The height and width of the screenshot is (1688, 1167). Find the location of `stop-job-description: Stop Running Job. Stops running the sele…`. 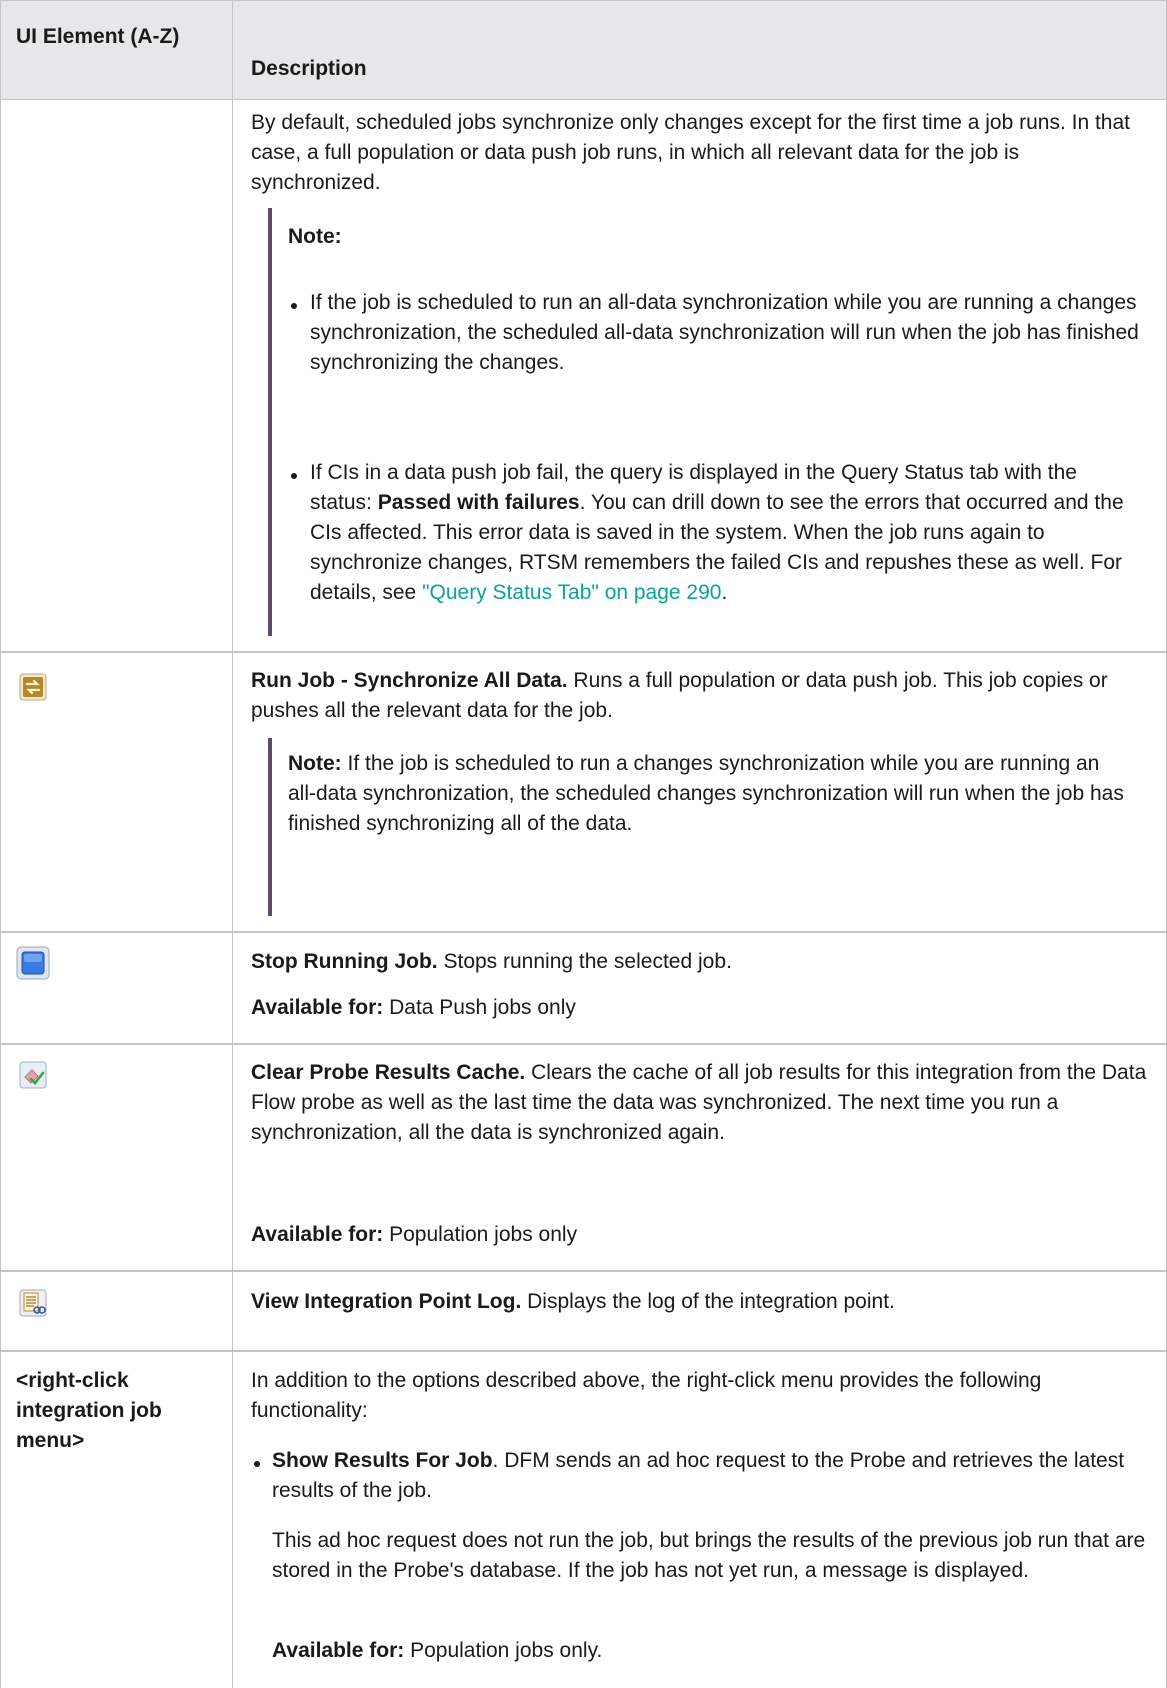

stop-job-description: Stop Running Job. Stops running the sele… is located at coordinates (491, 961).